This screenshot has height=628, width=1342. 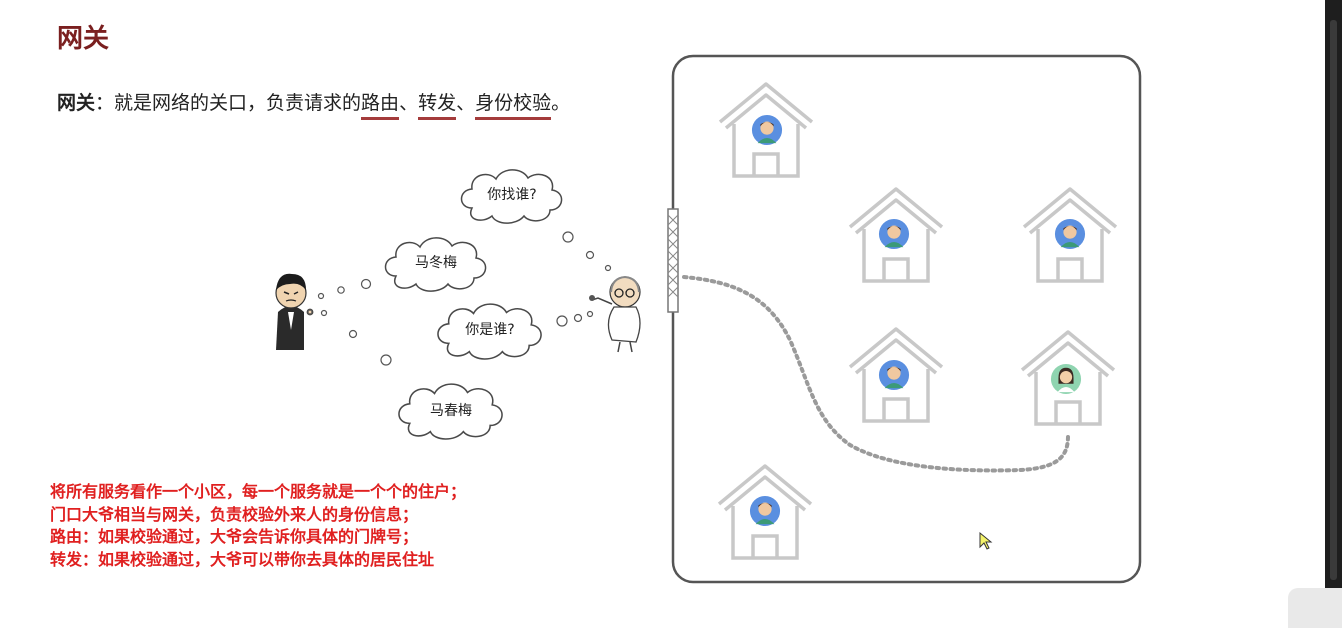 I want to click on note-line: 路由：如果校验通过，大爷会告诉你具体的门牌号；, so click(x=234, y=536).